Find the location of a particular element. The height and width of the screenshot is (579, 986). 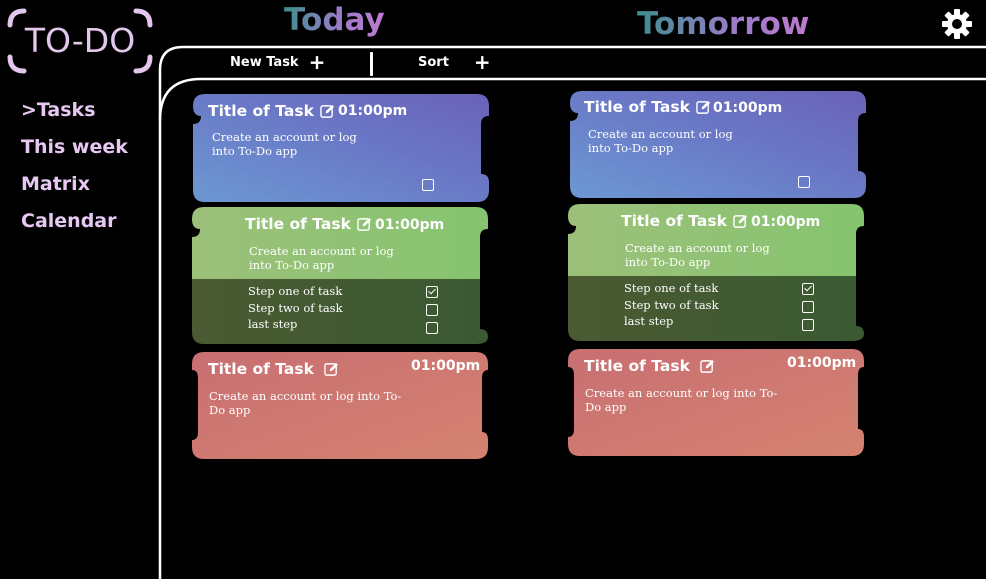

sort-label: Sort is located at coordinates (433, 62).